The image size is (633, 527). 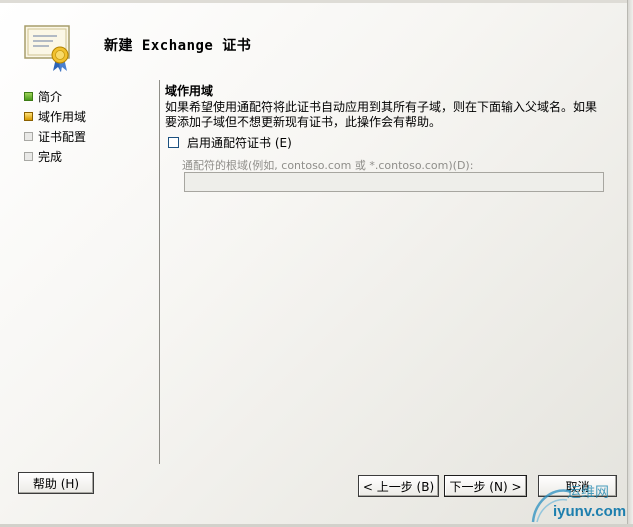 I want to click on watermark: 运维网 iyunv.com, so click(x=577, y=501).